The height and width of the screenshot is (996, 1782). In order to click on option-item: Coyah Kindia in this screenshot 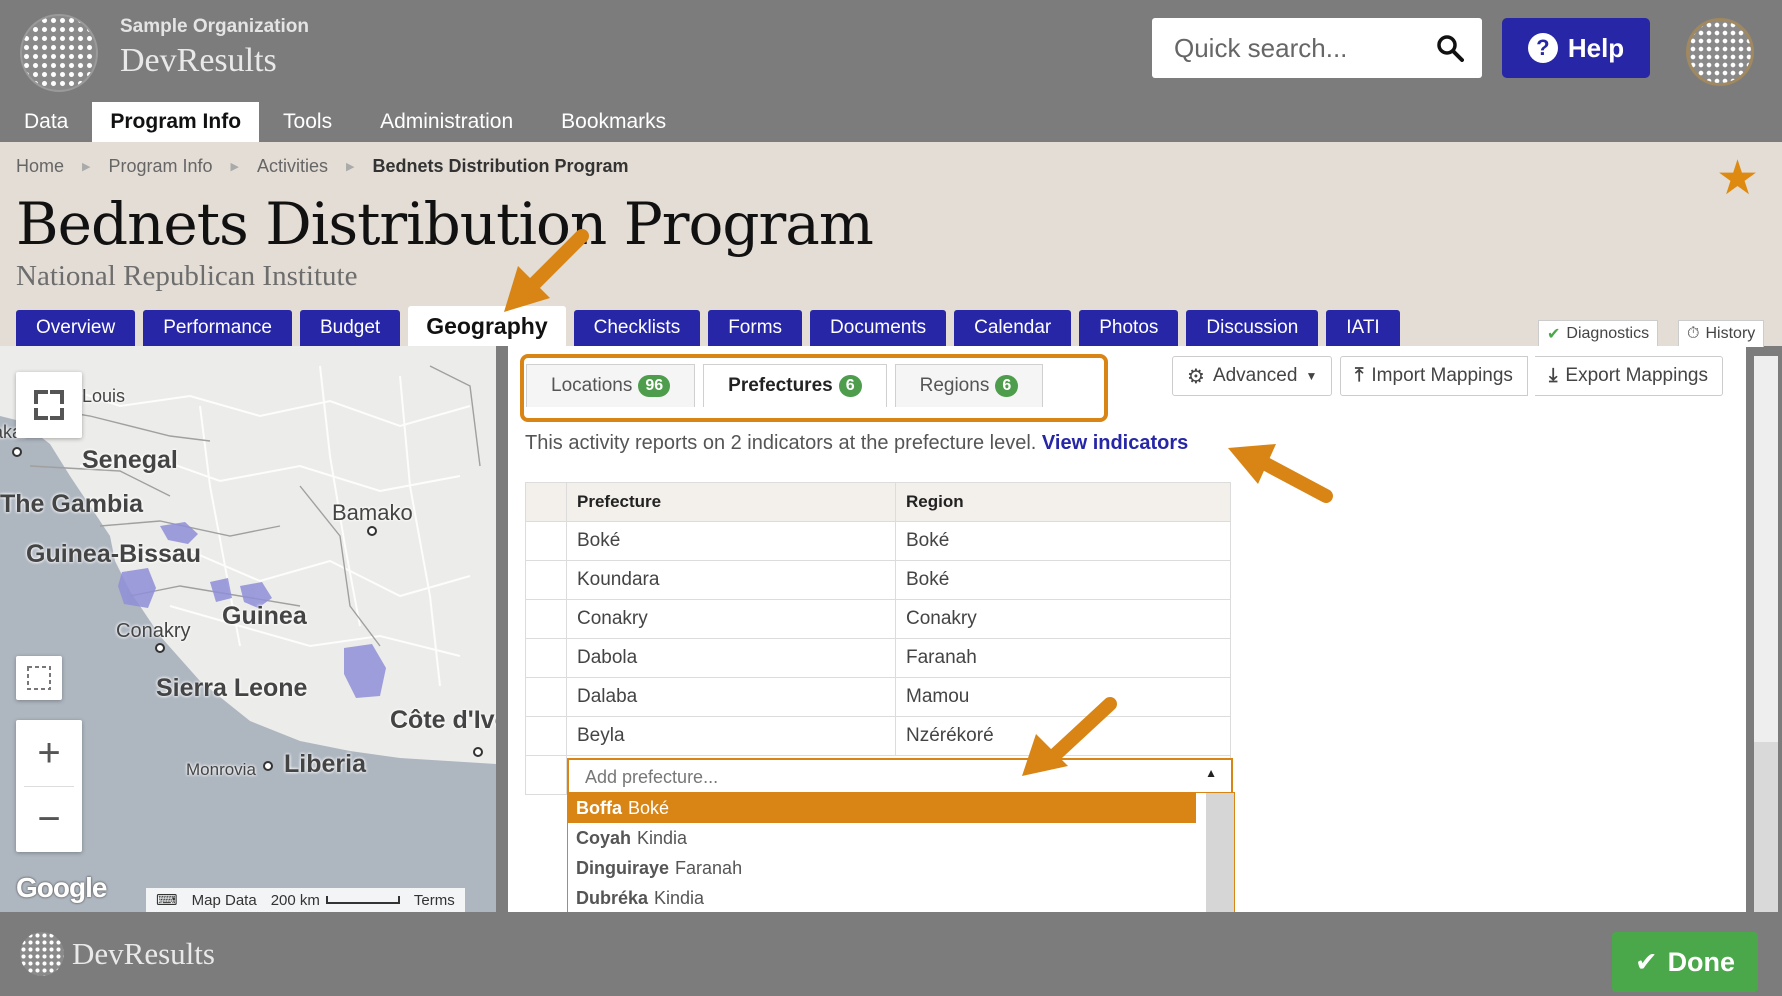, I will do `click(882, 838)`.